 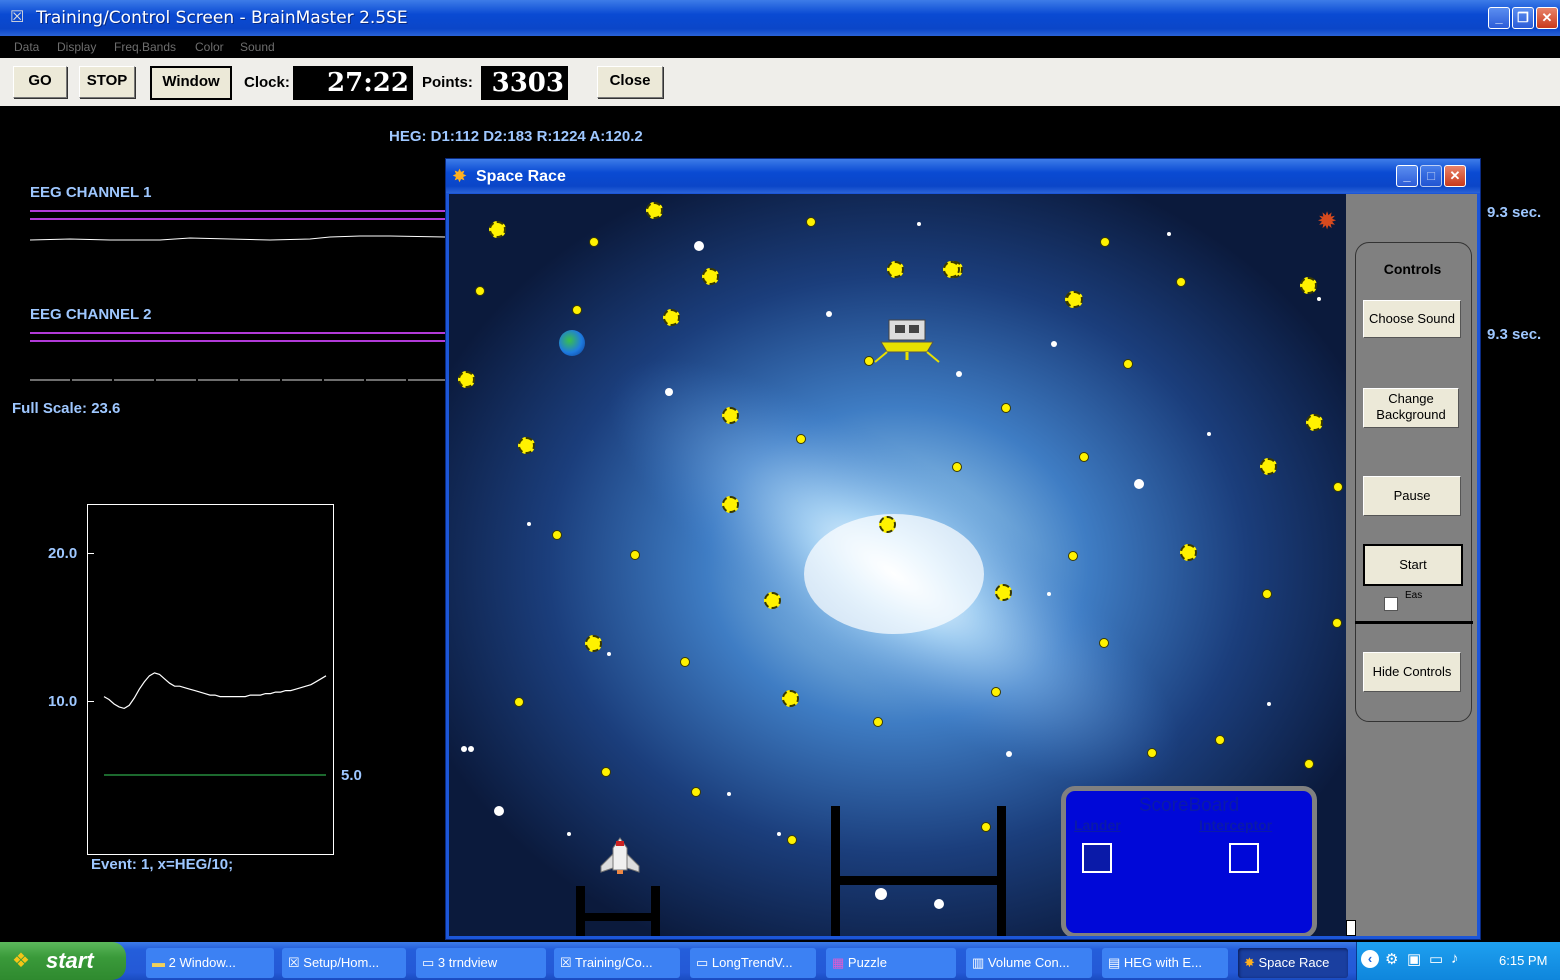 What do you see at coordinates (1391, 959) in the screenshot?
I see `tray-network-icon: ⚙` at bounding box center [1391, 959].